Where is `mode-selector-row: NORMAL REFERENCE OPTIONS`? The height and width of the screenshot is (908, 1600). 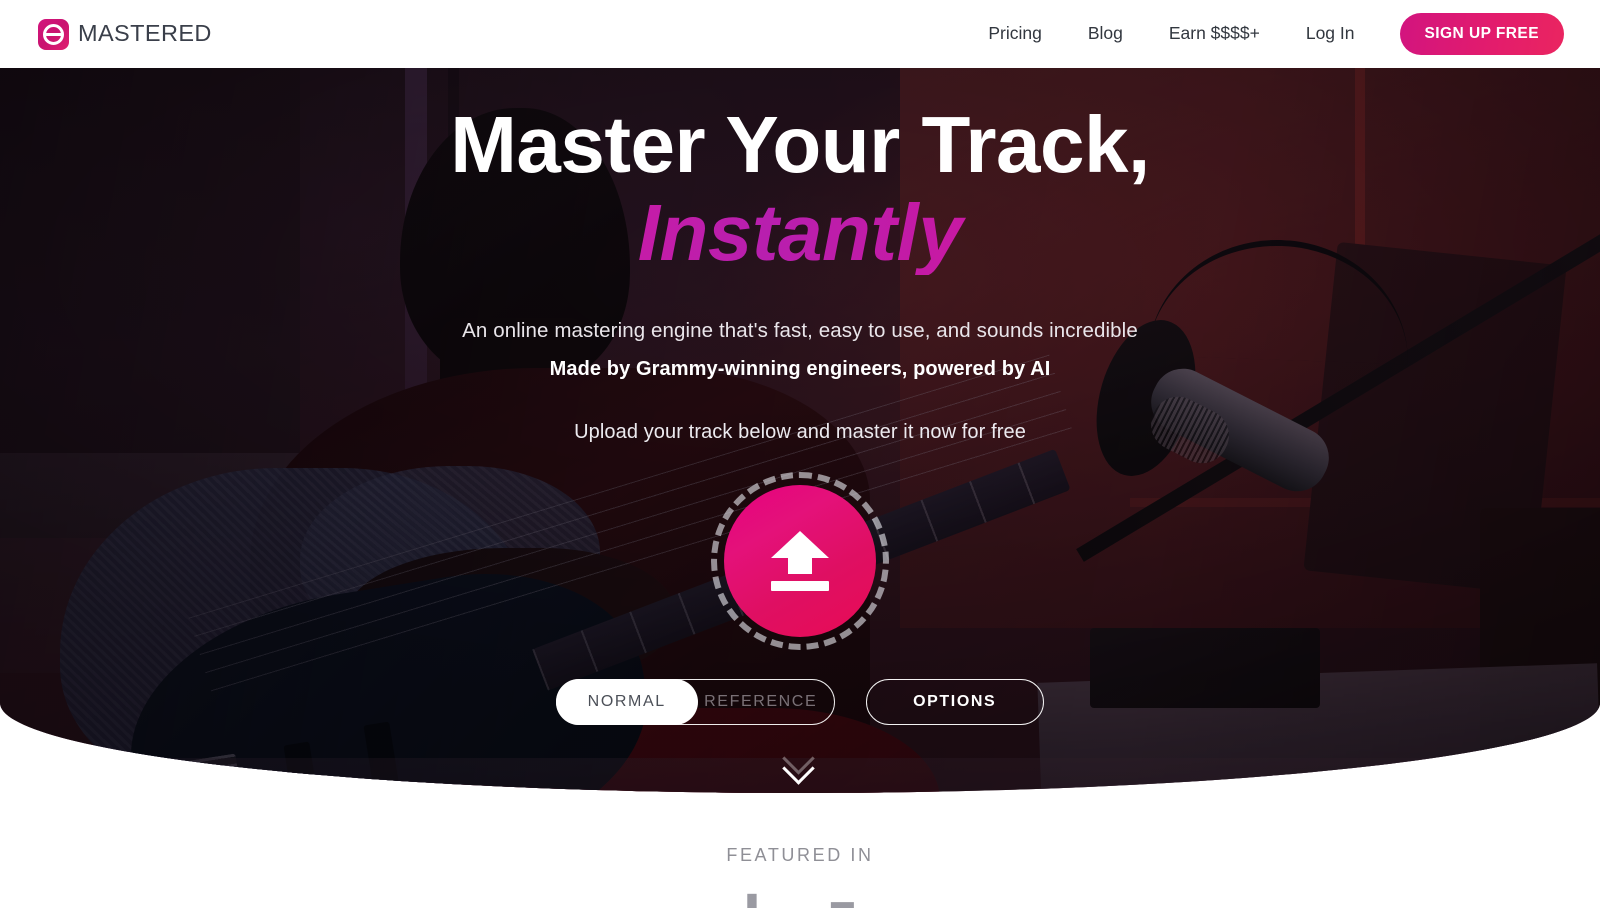
mode-selector-row: NORMAL REFERENCE OPTIONS is located at coordinates (800, 702).